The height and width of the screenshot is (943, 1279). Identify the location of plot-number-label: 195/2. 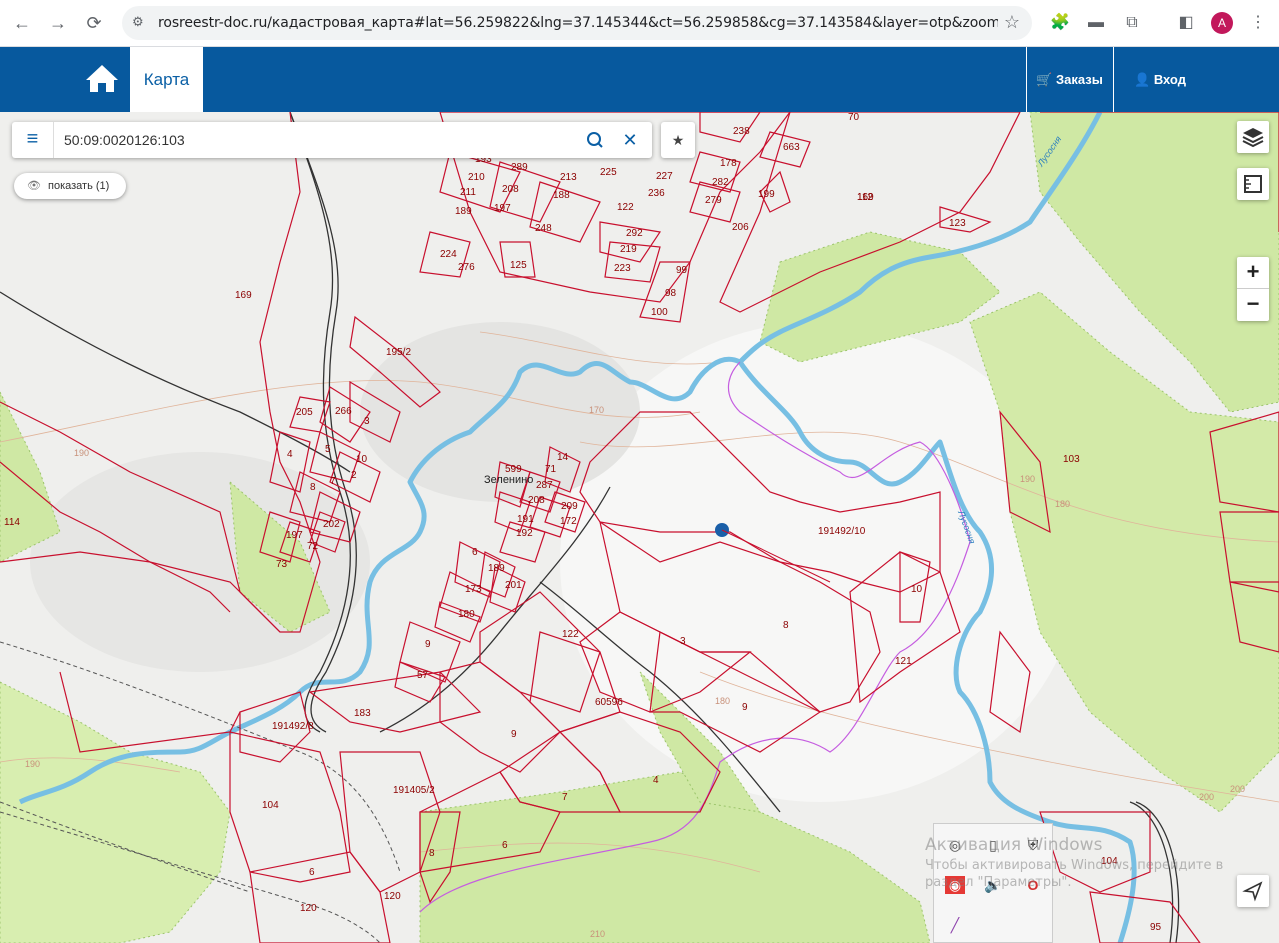
(398, 352).